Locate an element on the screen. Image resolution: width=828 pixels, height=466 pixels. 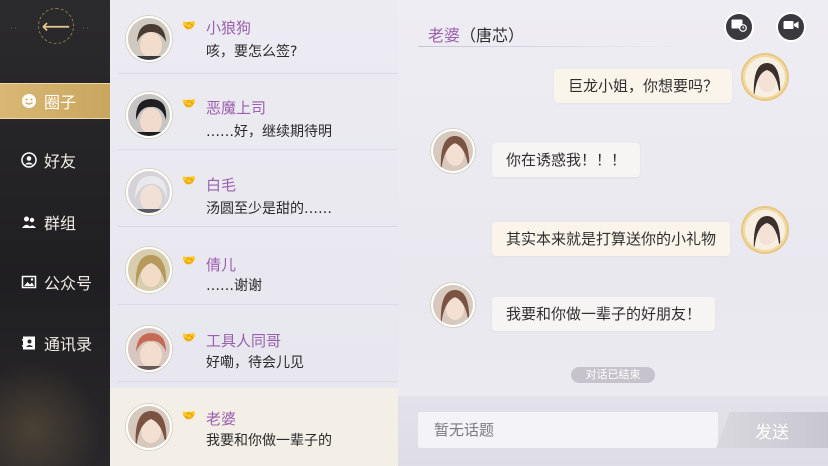
sidebar-item-label: 通讯录 is located at coordinates (68, 344).